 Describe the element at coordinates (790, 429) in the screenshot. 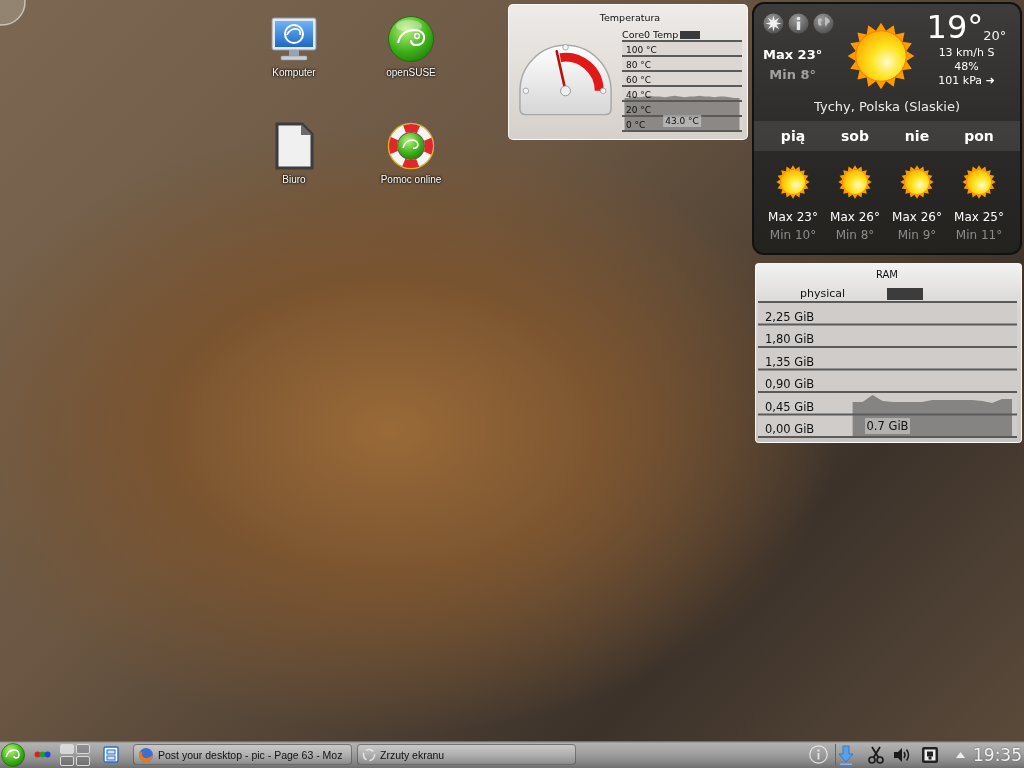

I see `axis-label: 0,00 GiB` at that location.